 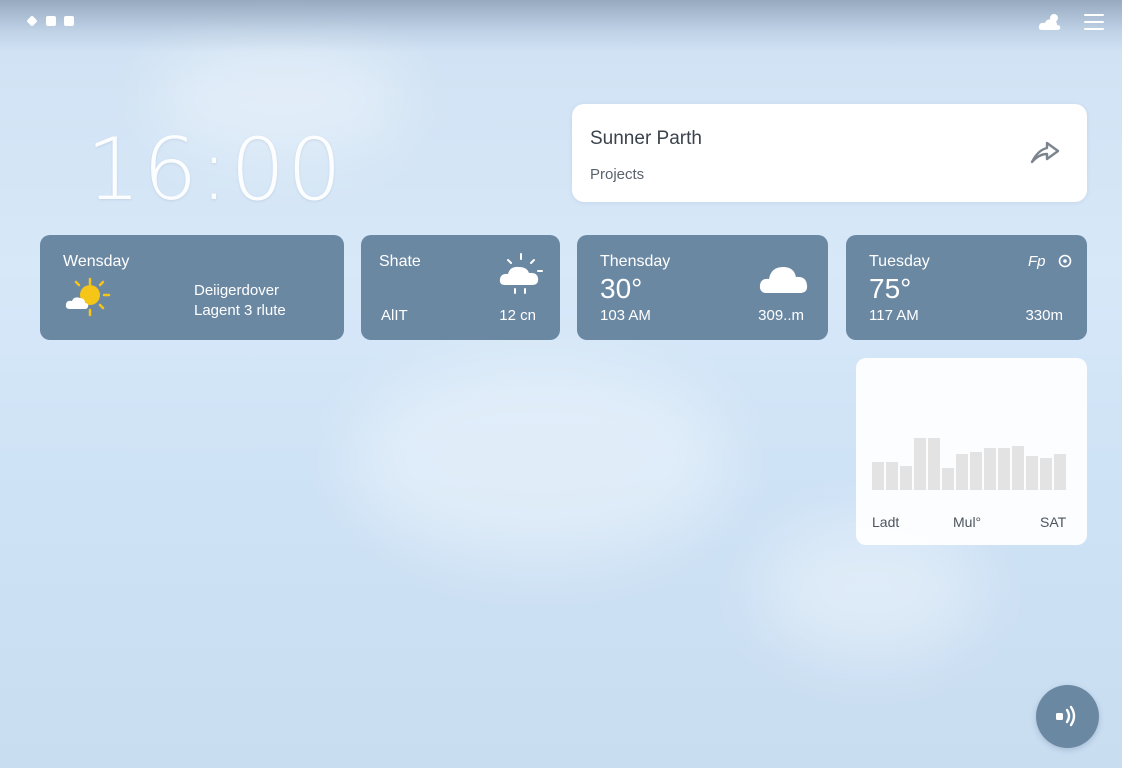 I want to click on forecast-left: 117 AM, so click(x=894, y=315).